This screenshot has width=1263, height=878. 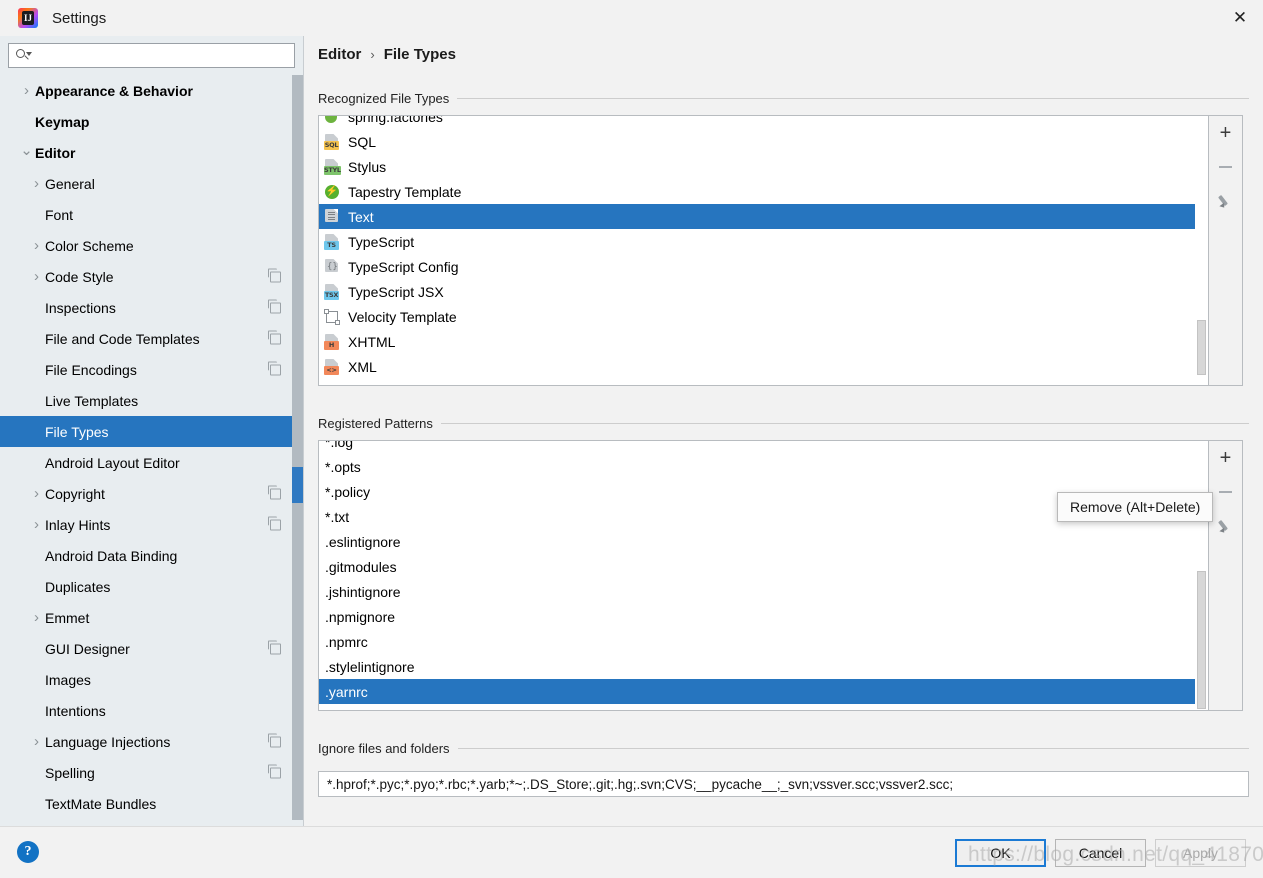 What do you see at coordinates (151, 555) in the screenshot?
I see `sidebar-item-android-data-binding: Android Data Binding` at bounding box center [151, 555].